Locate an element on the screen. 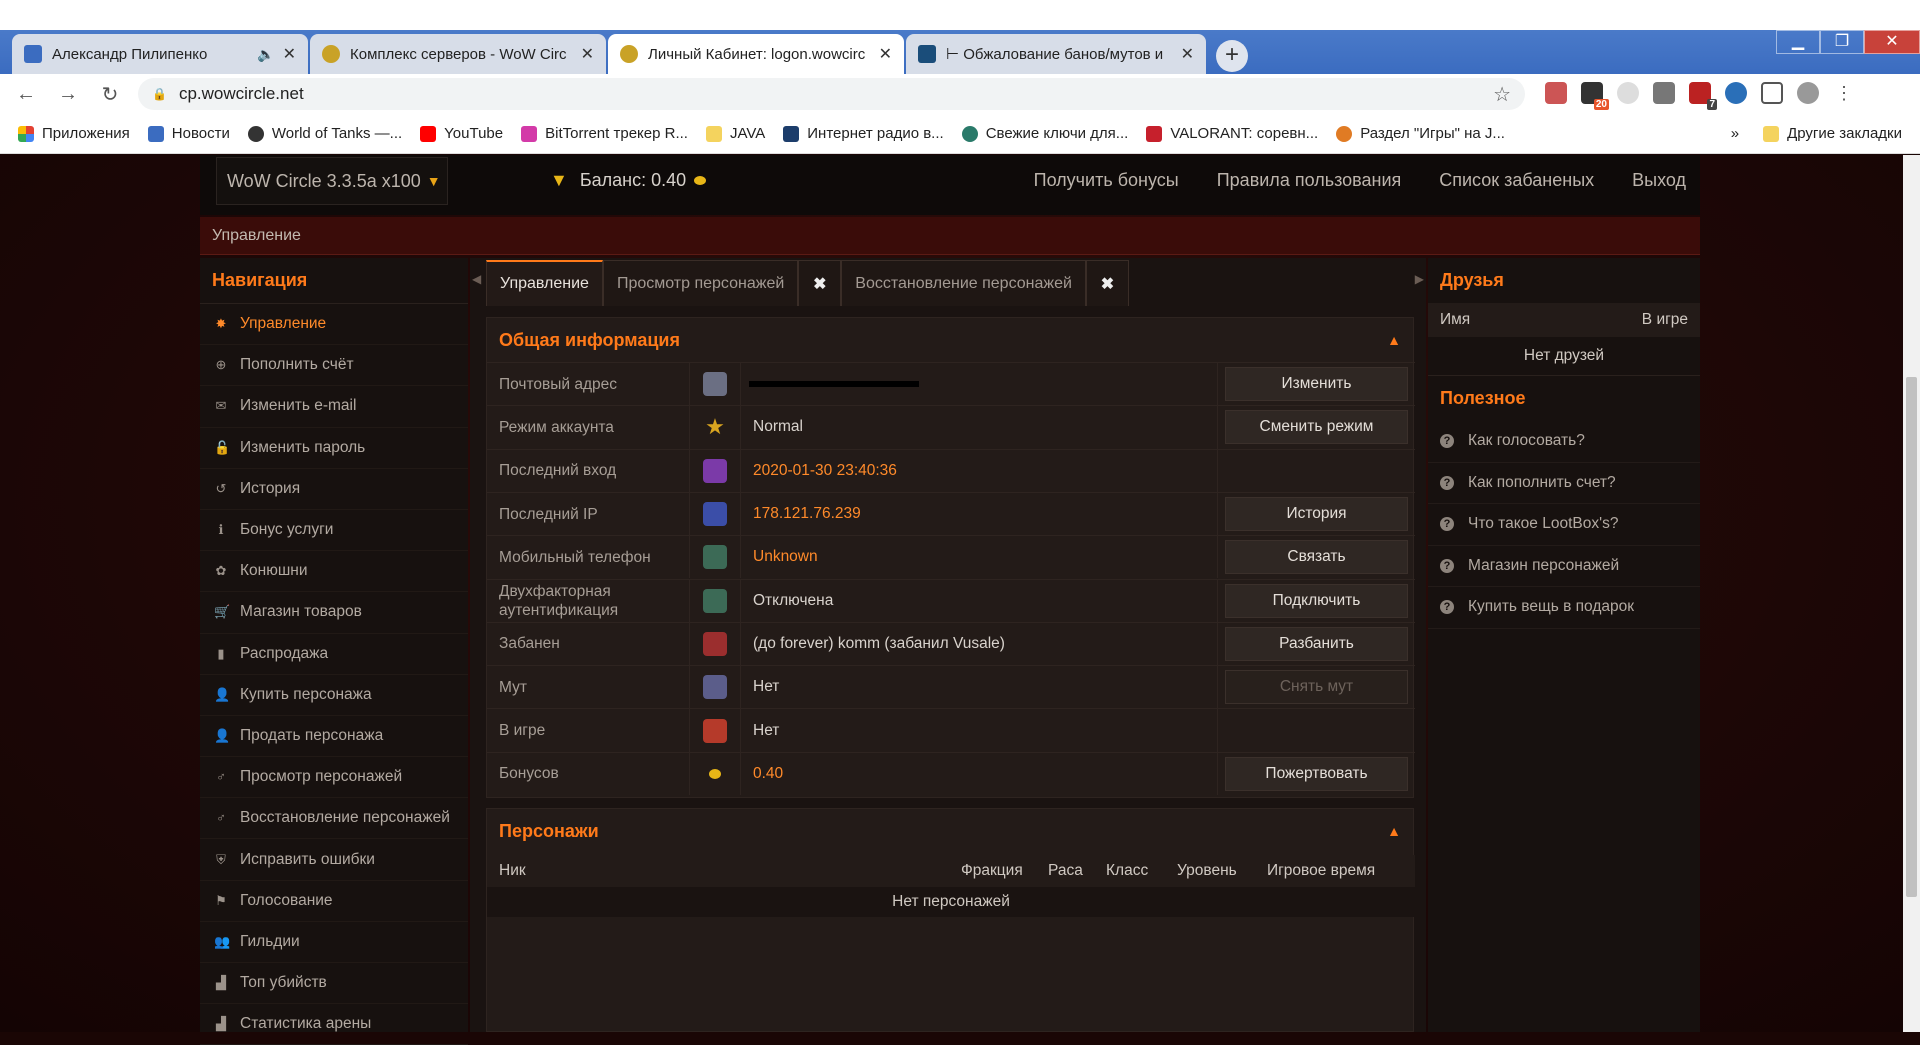  forward-icon: → is located at coordinates (68, 94).